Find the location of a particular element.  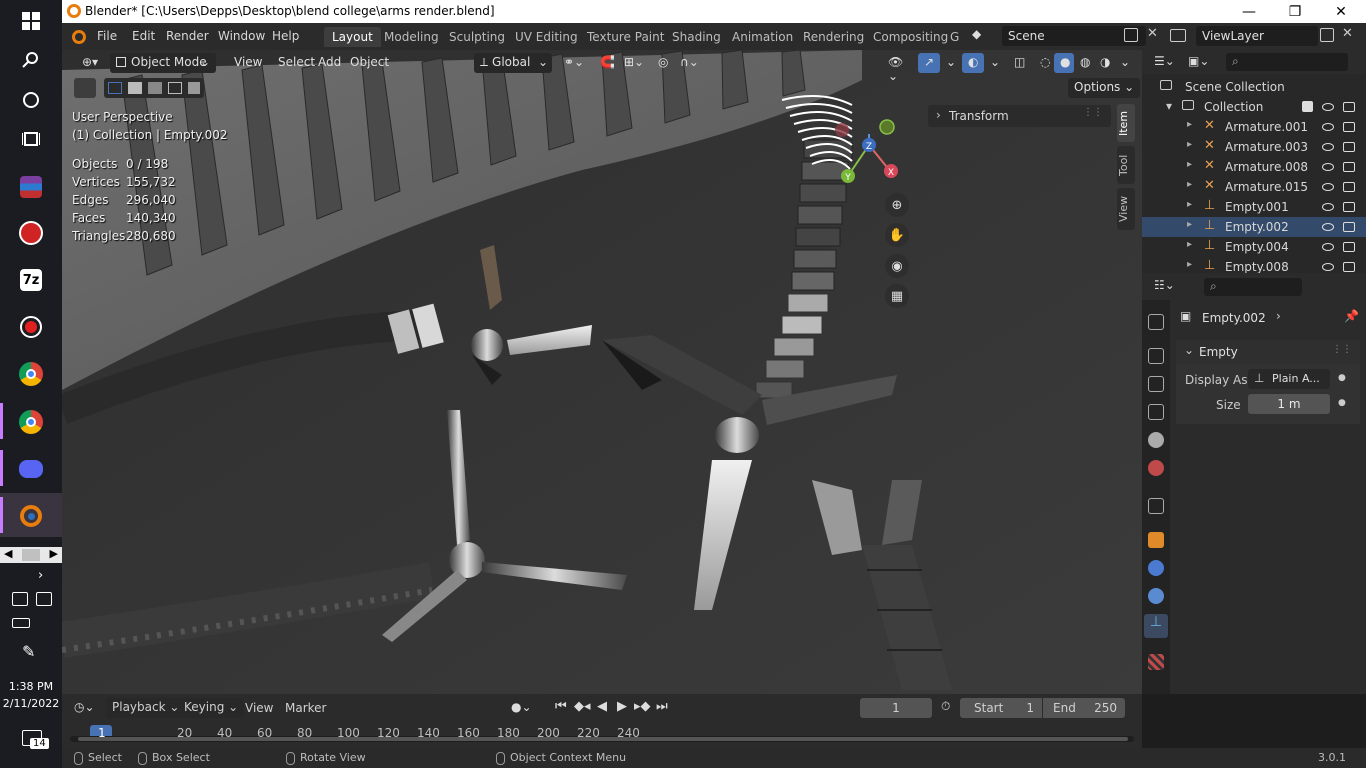

delete-view-layer-icon: ✕ is located at coordinates (1347, 33).